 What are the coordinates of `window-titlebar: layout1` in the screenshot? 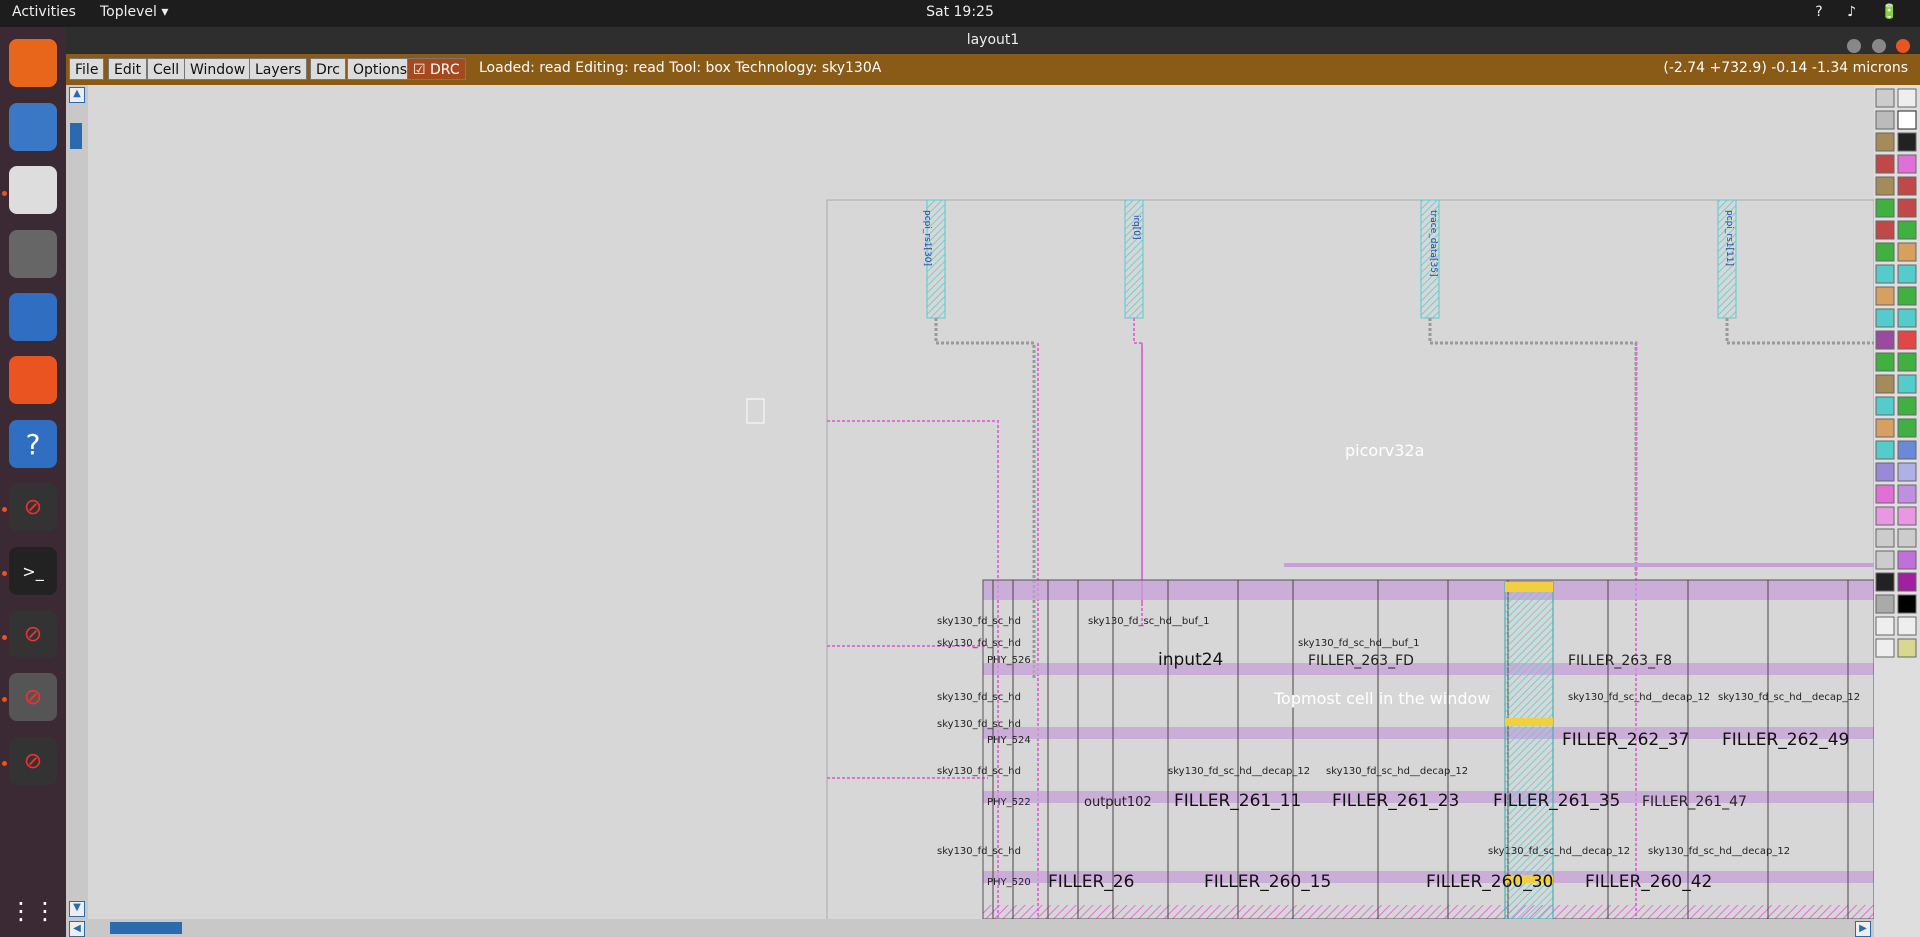 It's located at (993, 40).